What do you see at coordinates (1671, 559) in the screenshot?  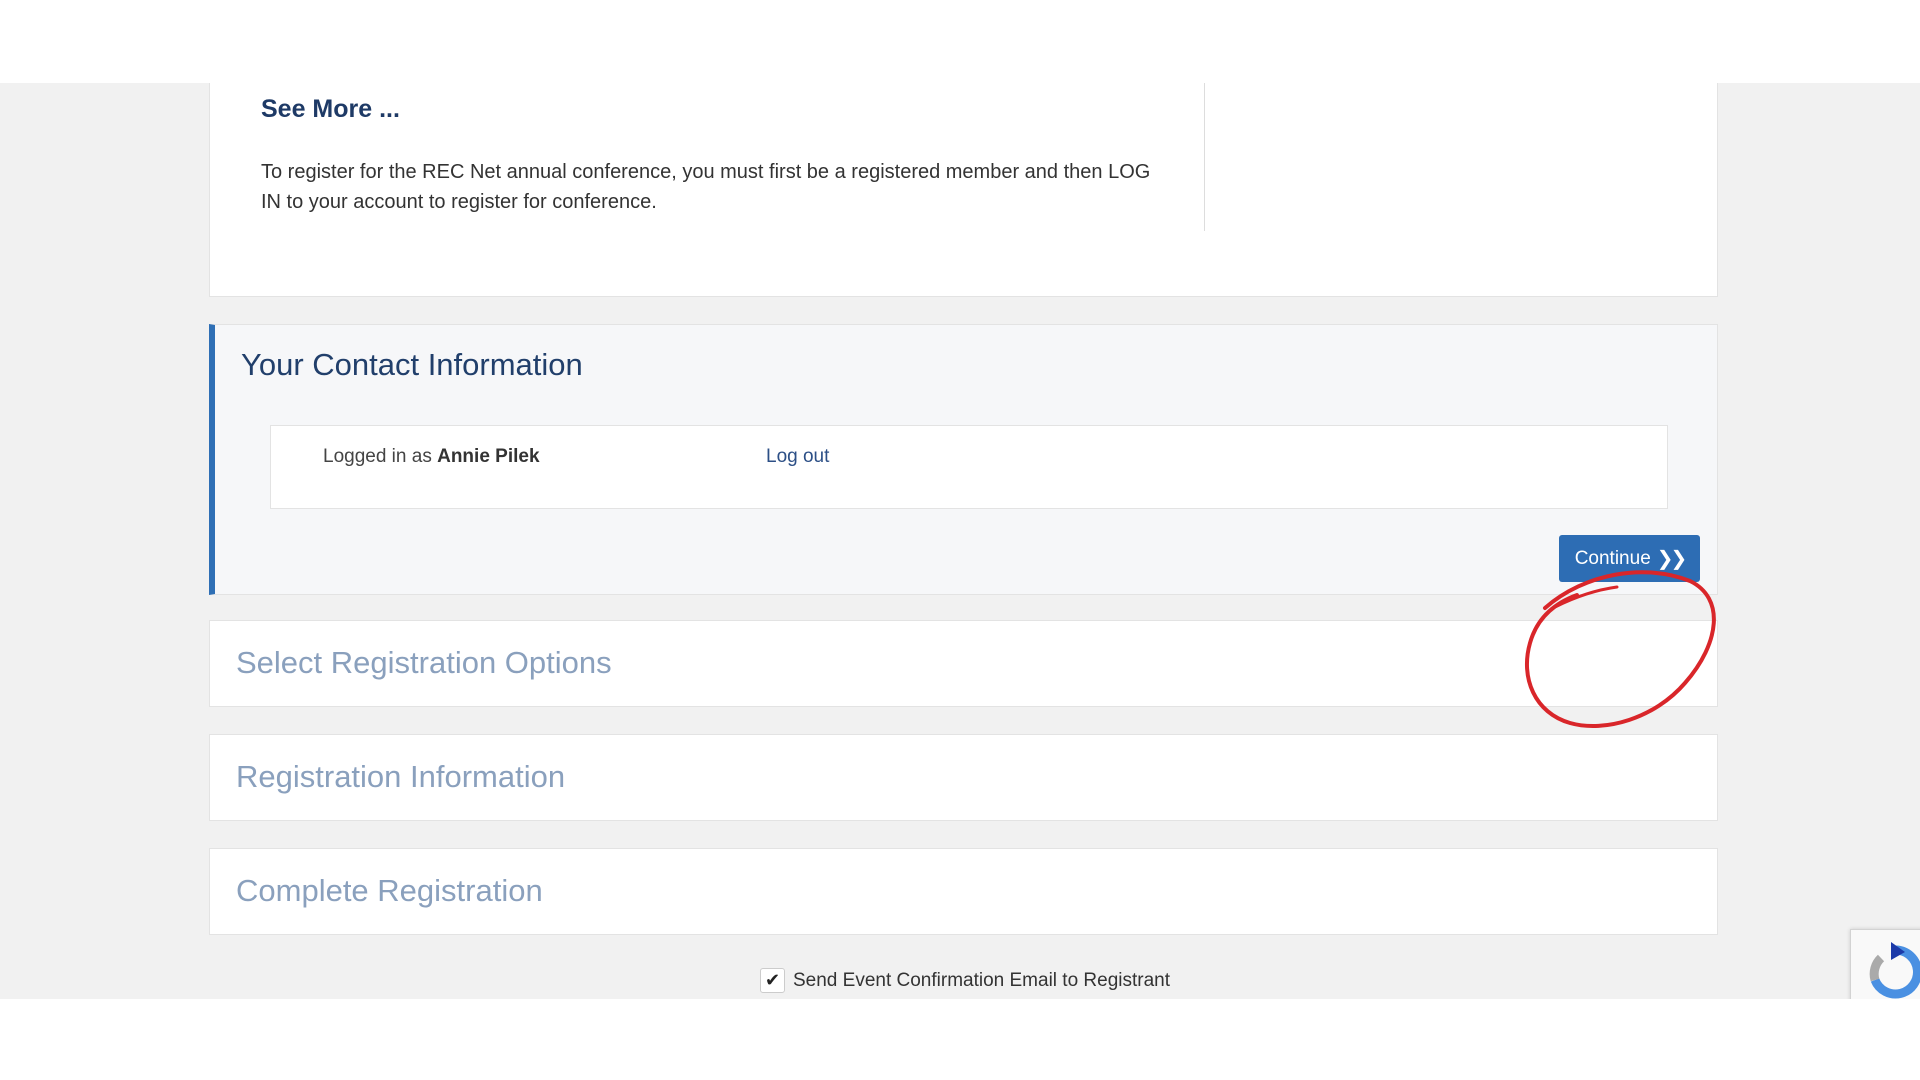 I see `double-chevron-right-icon: ❯❯` at bounding box center [1671, 559].